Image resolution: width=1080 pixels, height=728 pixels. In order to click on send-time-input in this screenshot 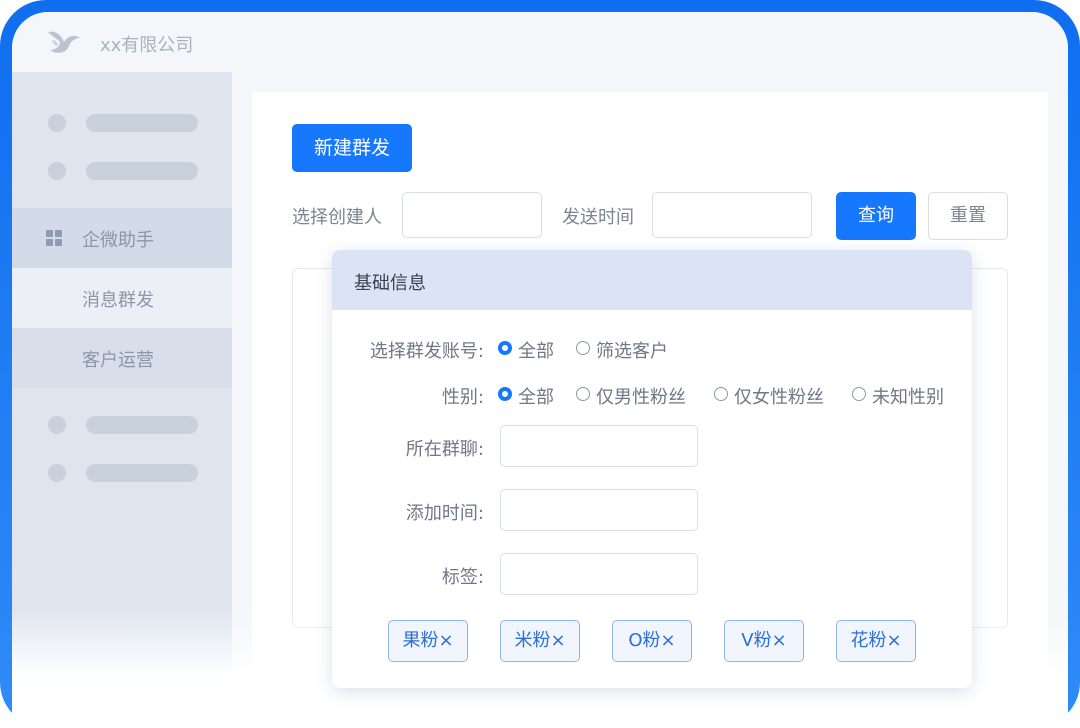, I will do `click(732, 215)`.